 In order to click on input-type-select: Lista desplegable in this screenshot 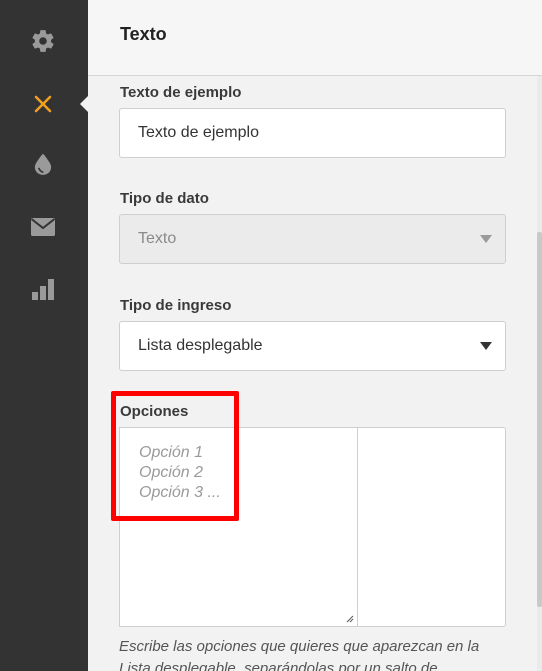, I will do `click(312, 346)`.